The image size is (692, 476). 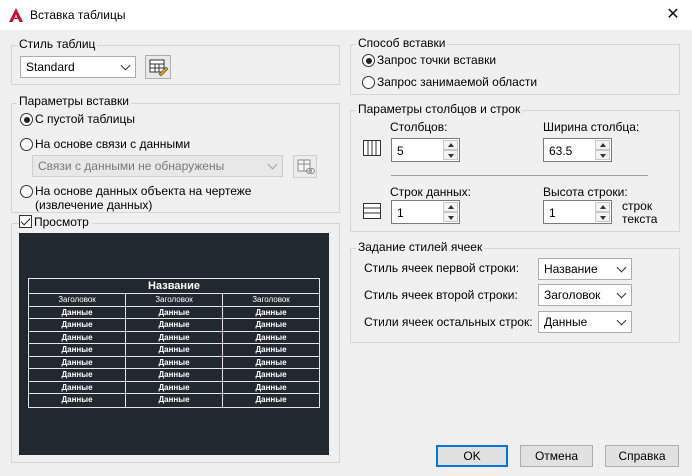 I want to click on data-link-select: Связи с данными не обнаружены, so click(x=157, y=166).